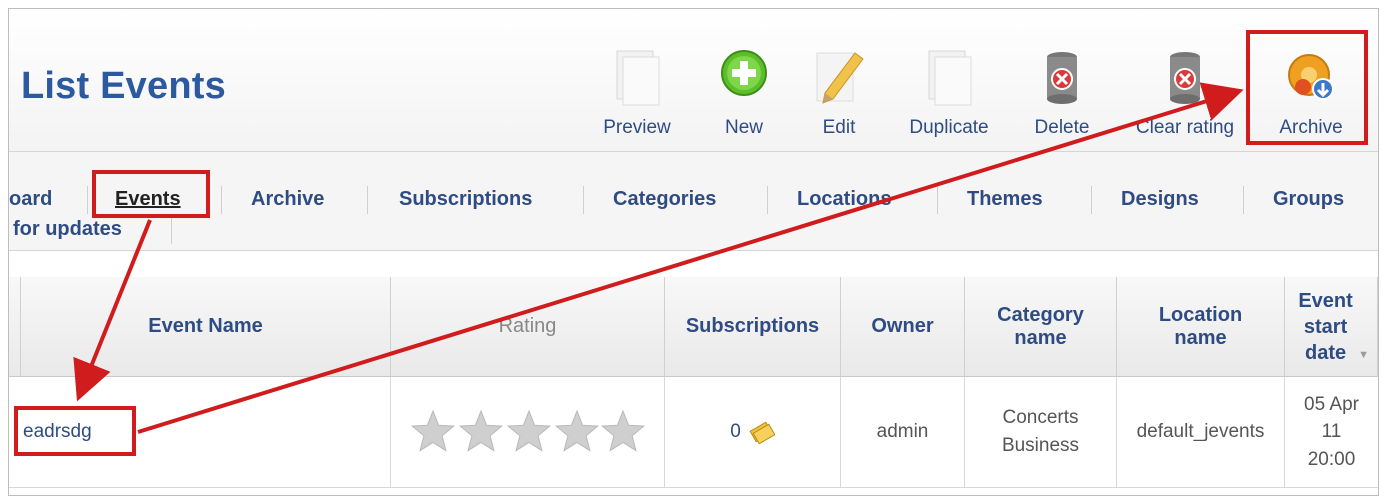 The image size is (1385, 502). What do you see at coordinates (67, 229) in the screenshot?
I see `nav-item-check-updates: for updates` at bounding box center [67, 229].